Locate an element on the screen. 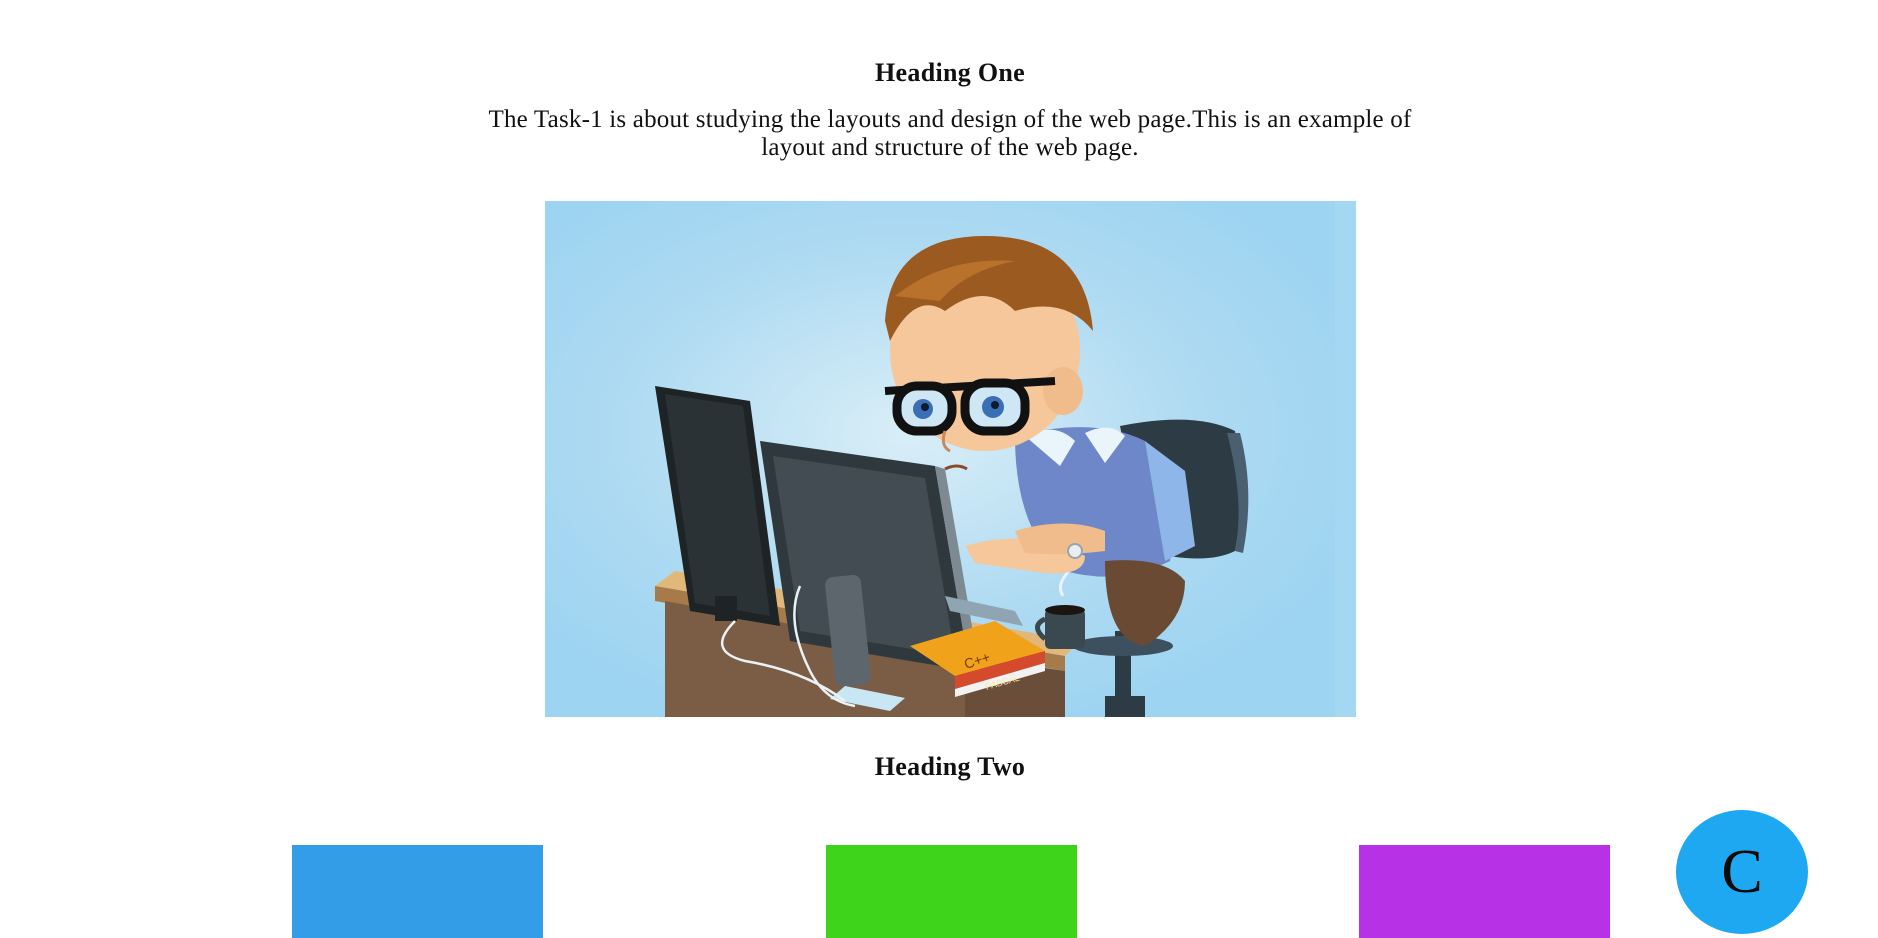  fab-label: C is located at coordinates (1742, 871).